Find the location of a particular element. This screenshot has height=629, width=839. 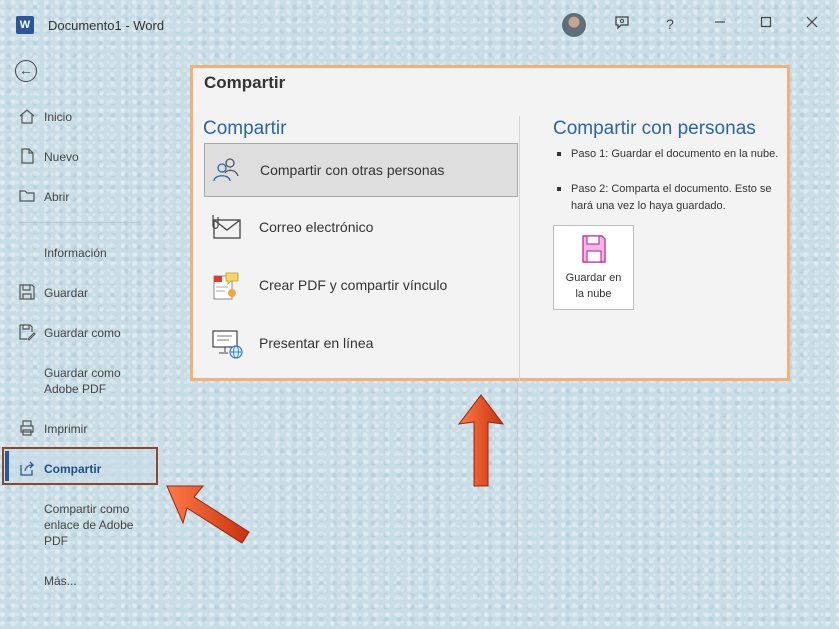

home-icon is located at coordinates (27, 116).